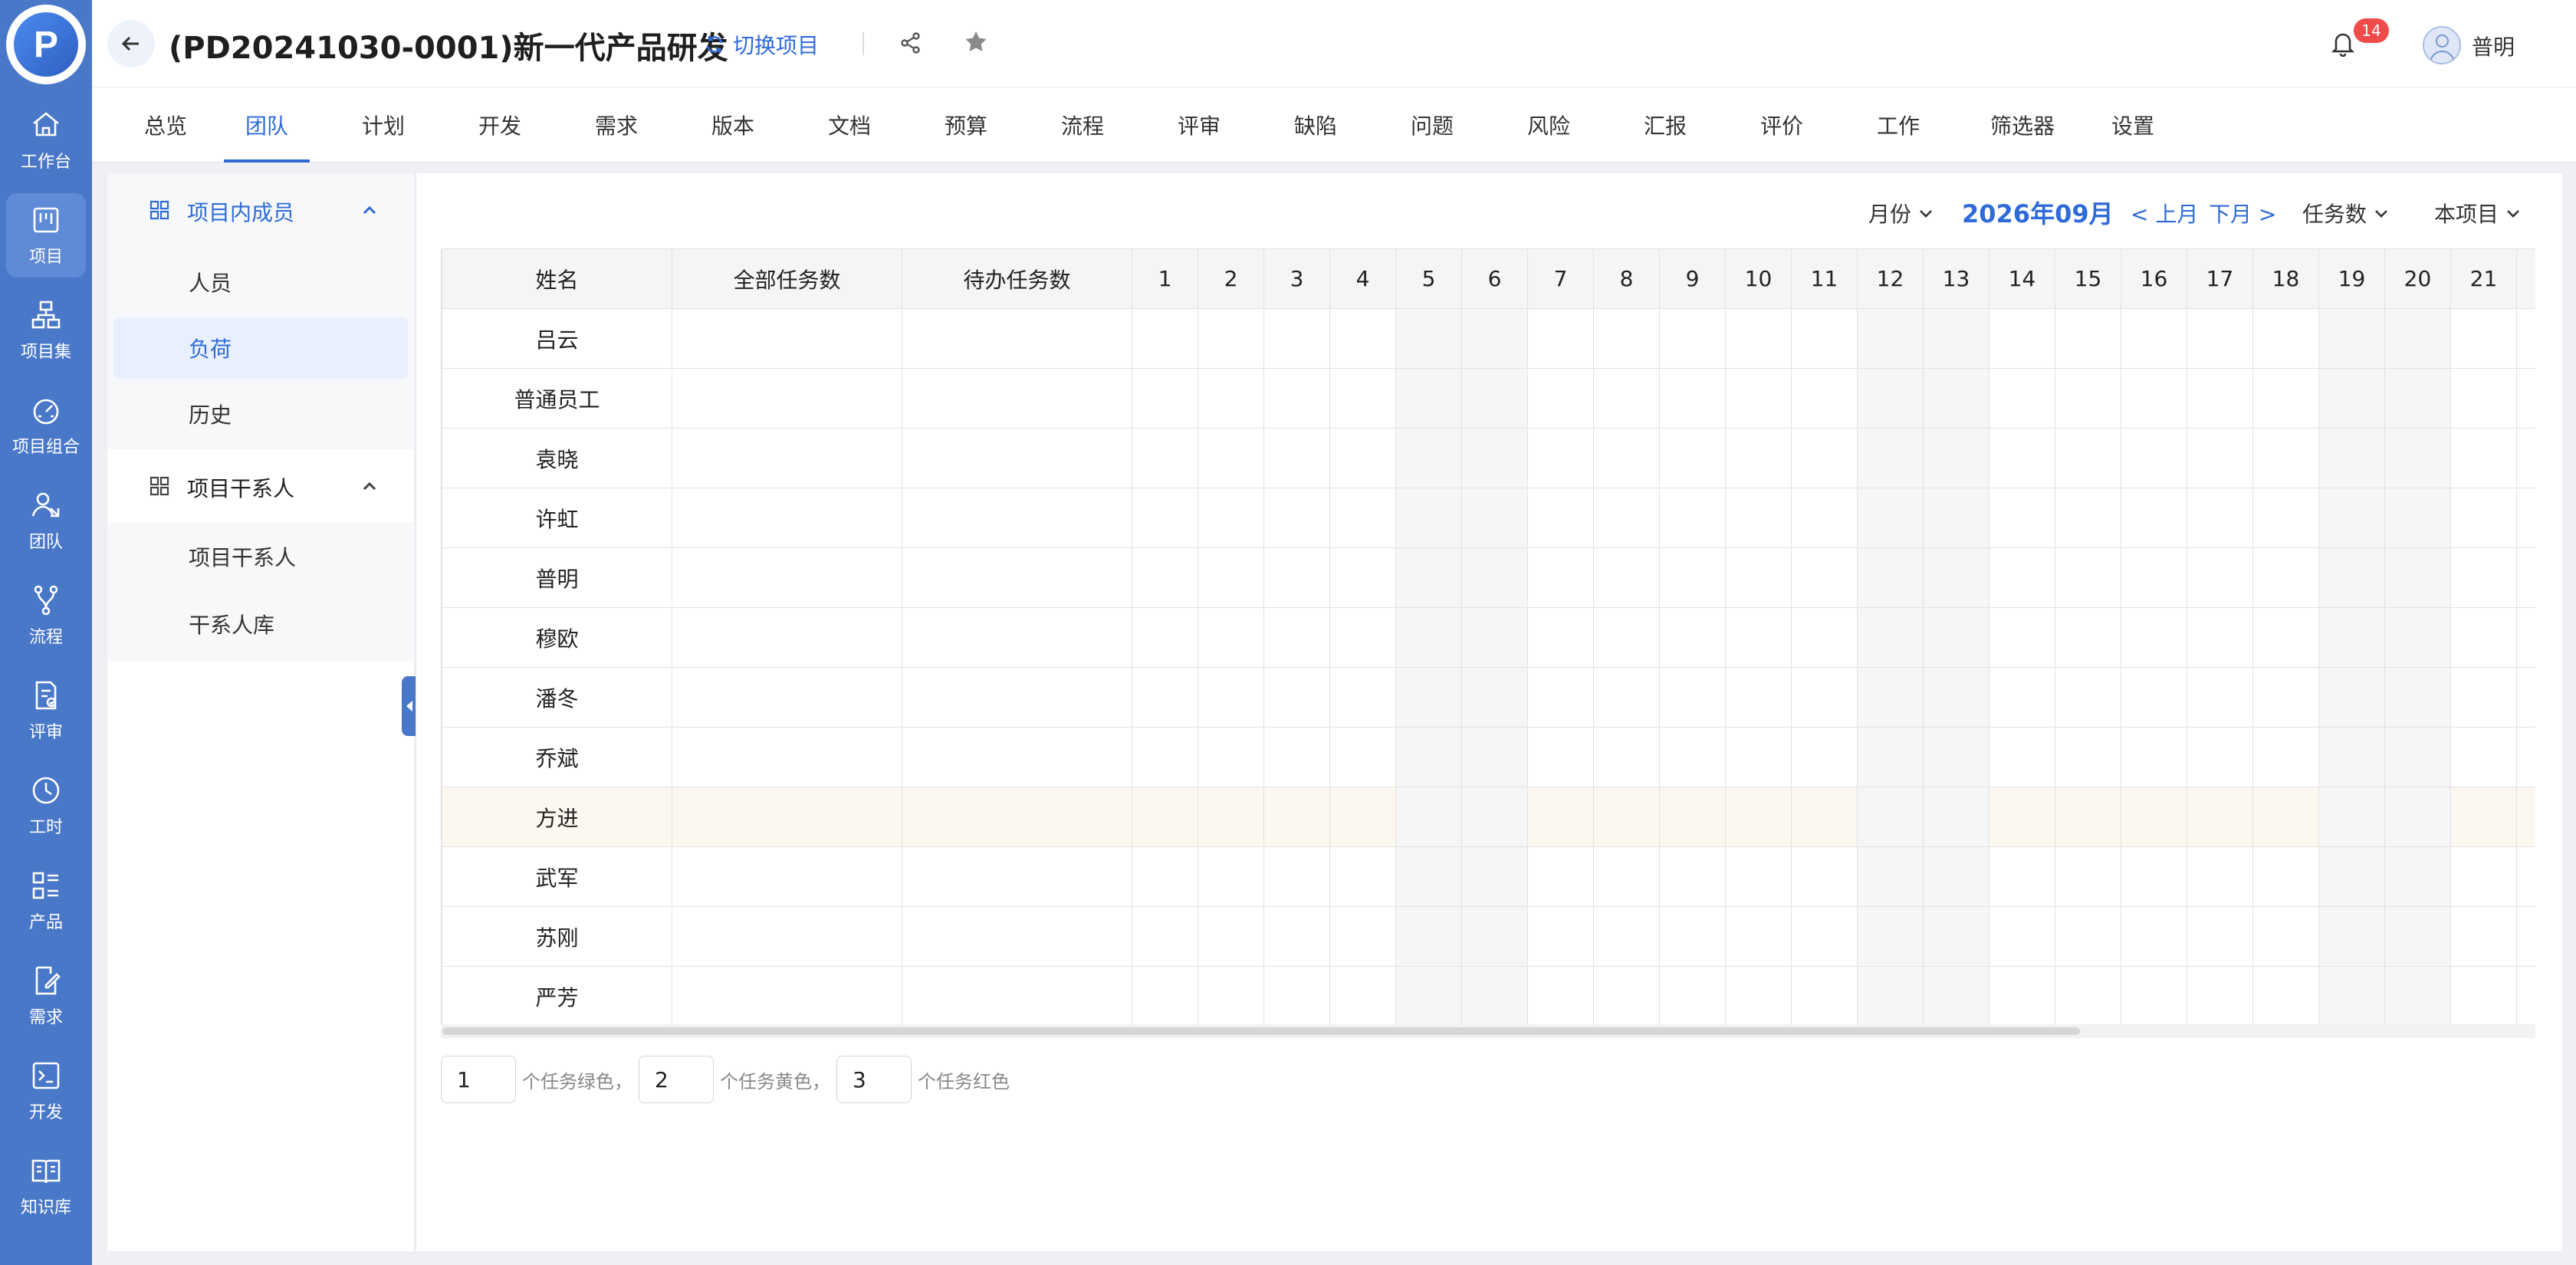  I want to click on nav-item-project: 项目, so click(46, 235).